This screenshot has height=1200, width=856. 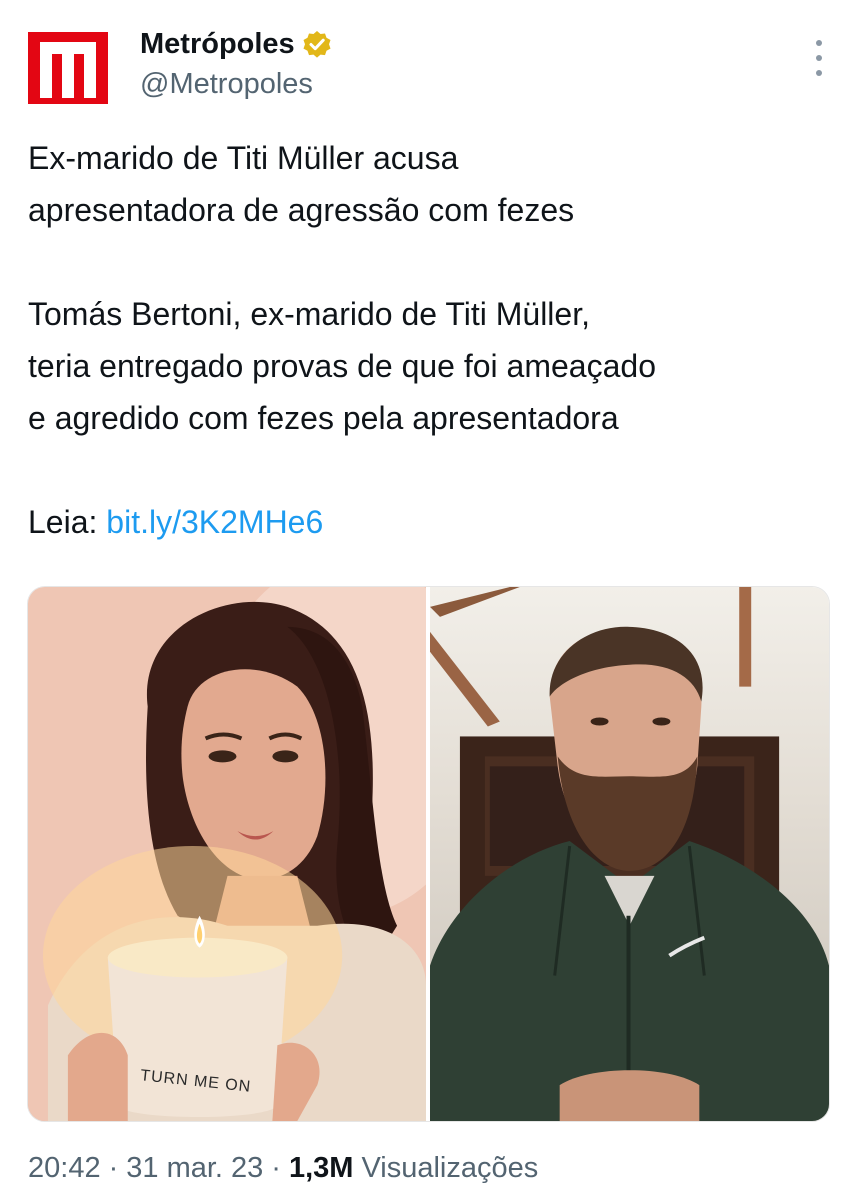 I want to click on display-name: Metrópoles, so click(x=217, y=44).